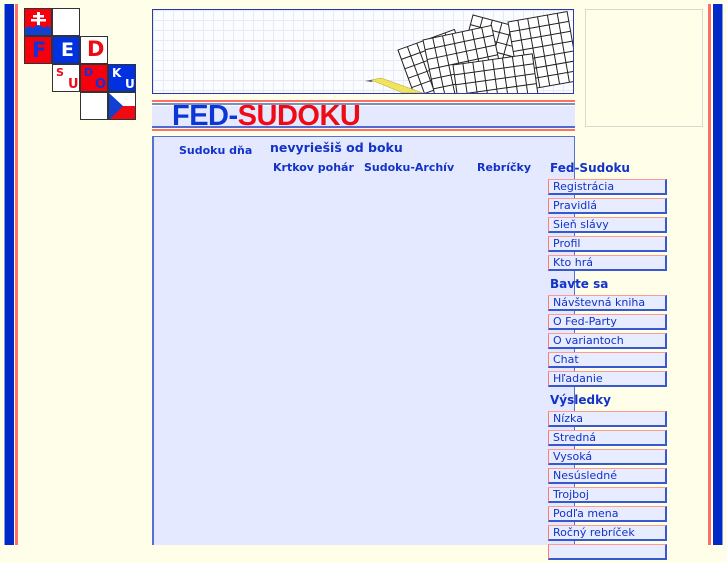 The height and width of the screenshot is (563, 727). I want to click on logo-cell-ku: K U, so click(122, 78).